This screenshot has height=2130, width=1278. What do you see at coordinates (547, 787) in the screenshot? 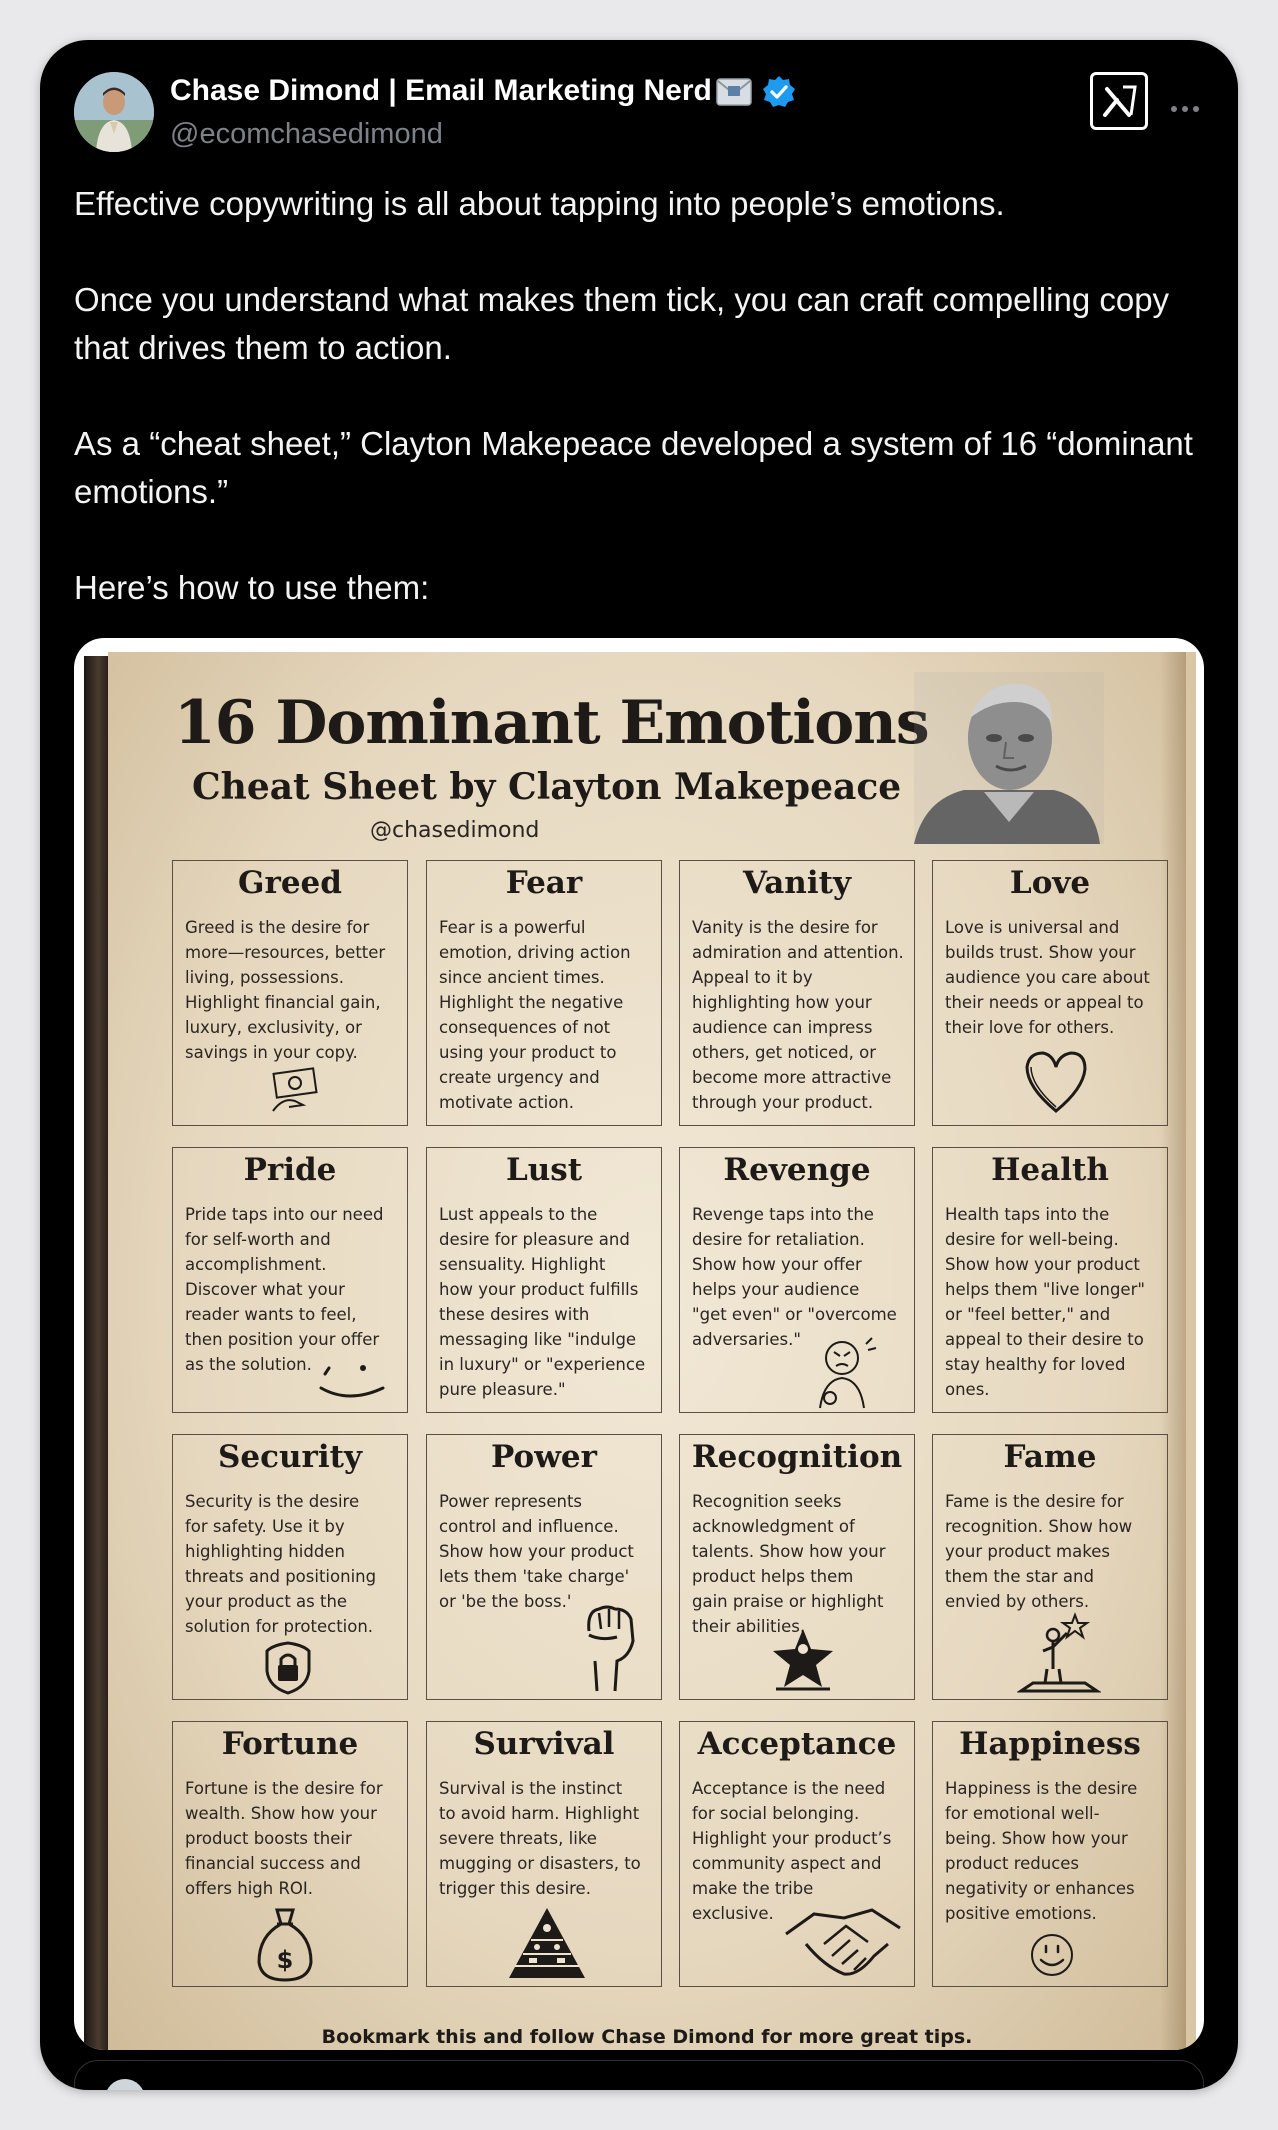
I see `infographic-subtitle: Cheat Sheet by Clayton Makepeace` at bounding box center [547, 787].